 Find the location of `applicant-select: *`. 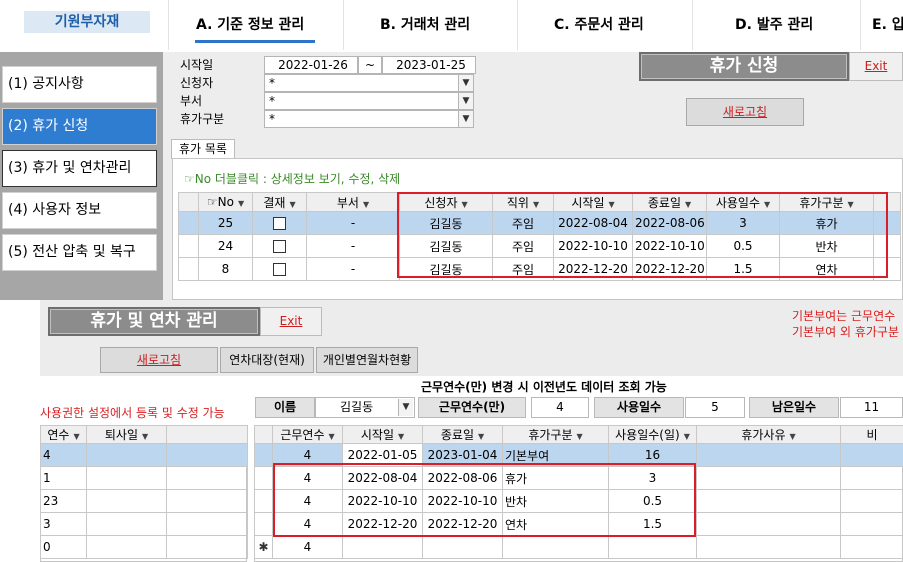

applicant-select: * is located at coordinates (369, 83).